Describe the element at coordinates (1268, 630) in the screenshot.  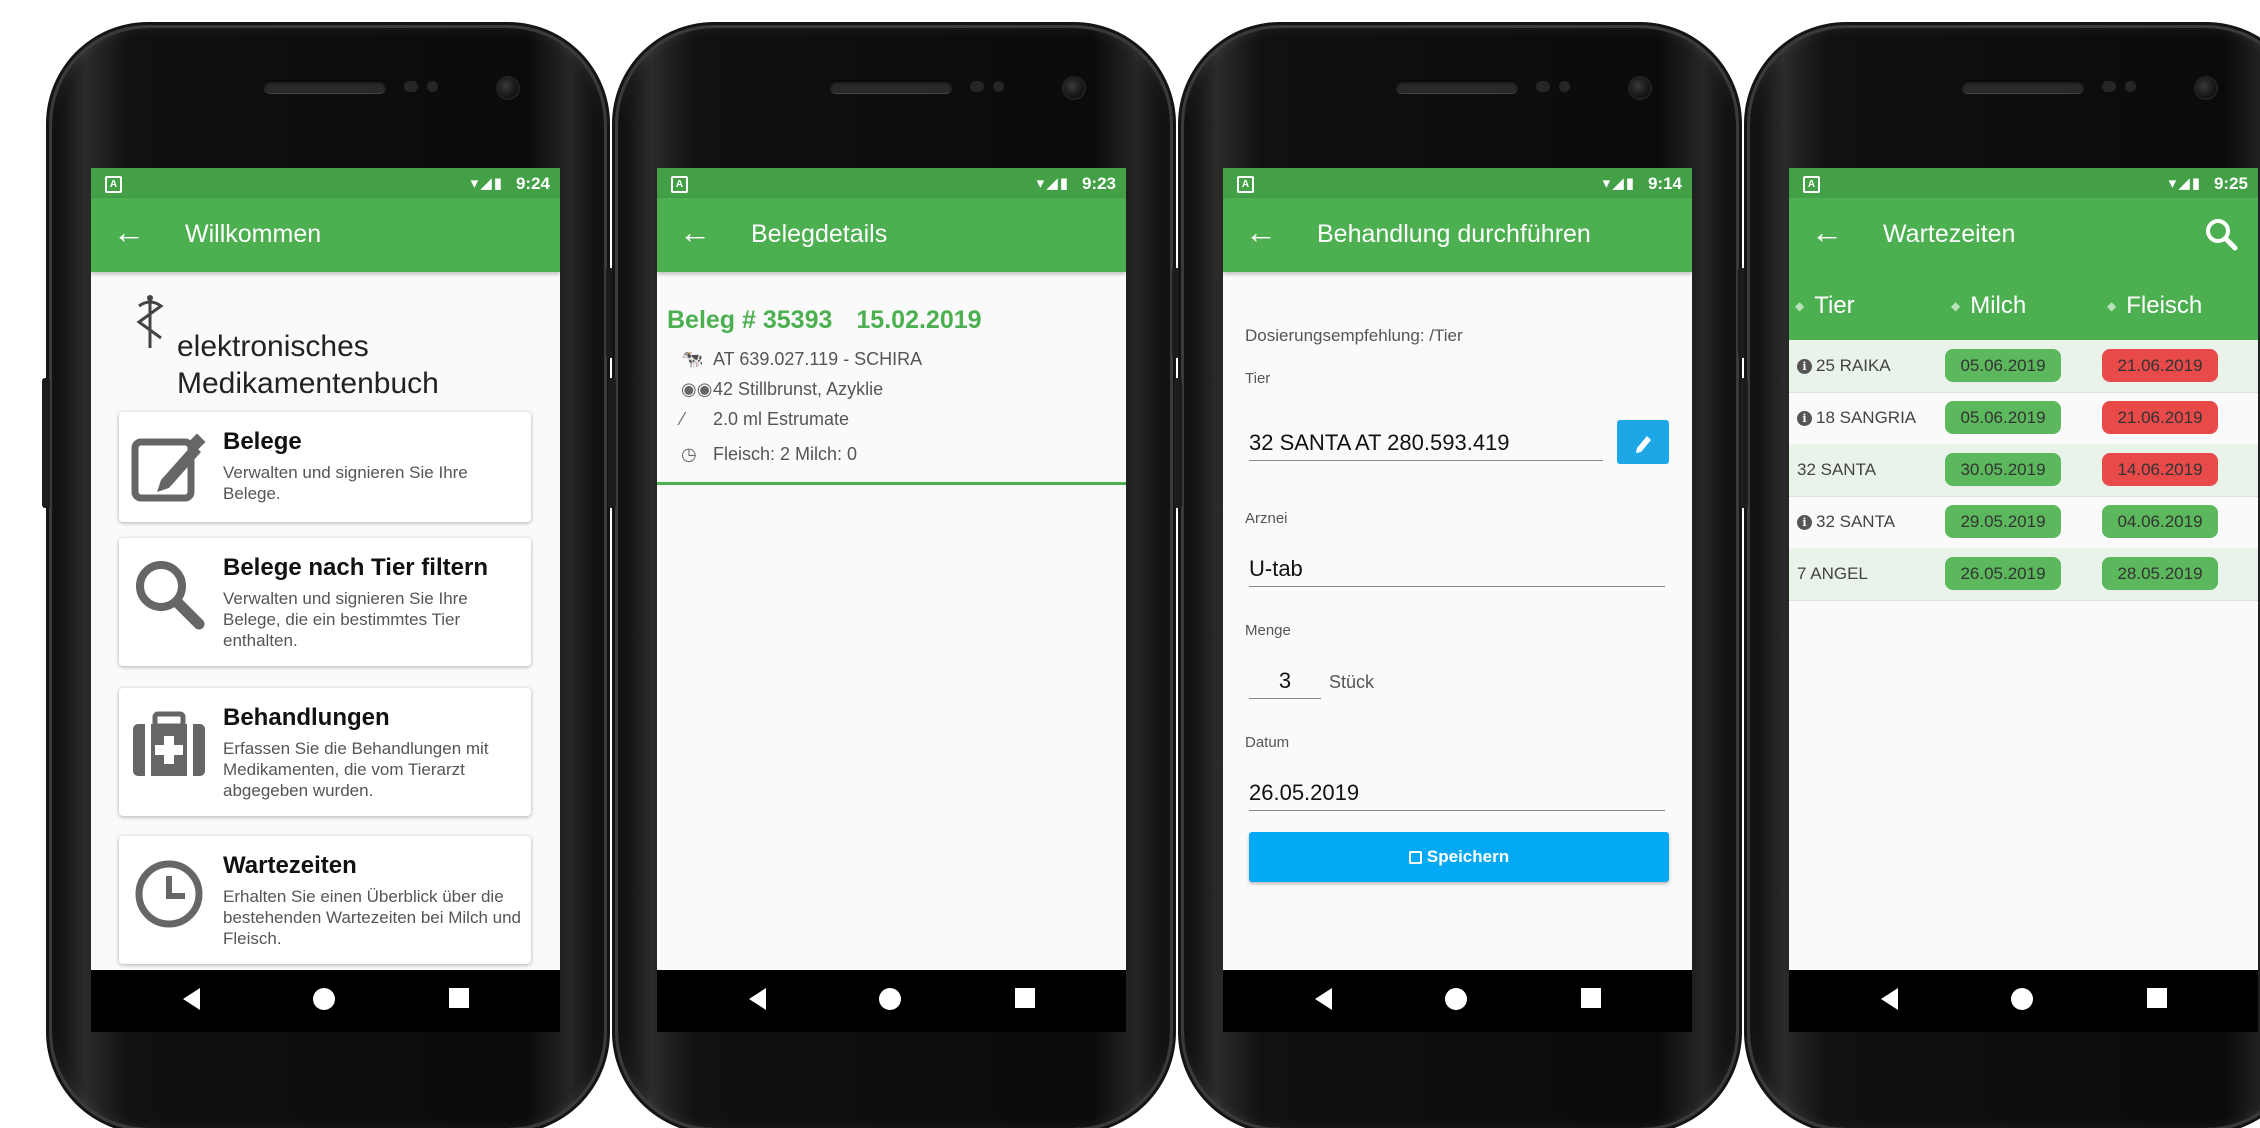
I see `menge-label: Menge` at that location.